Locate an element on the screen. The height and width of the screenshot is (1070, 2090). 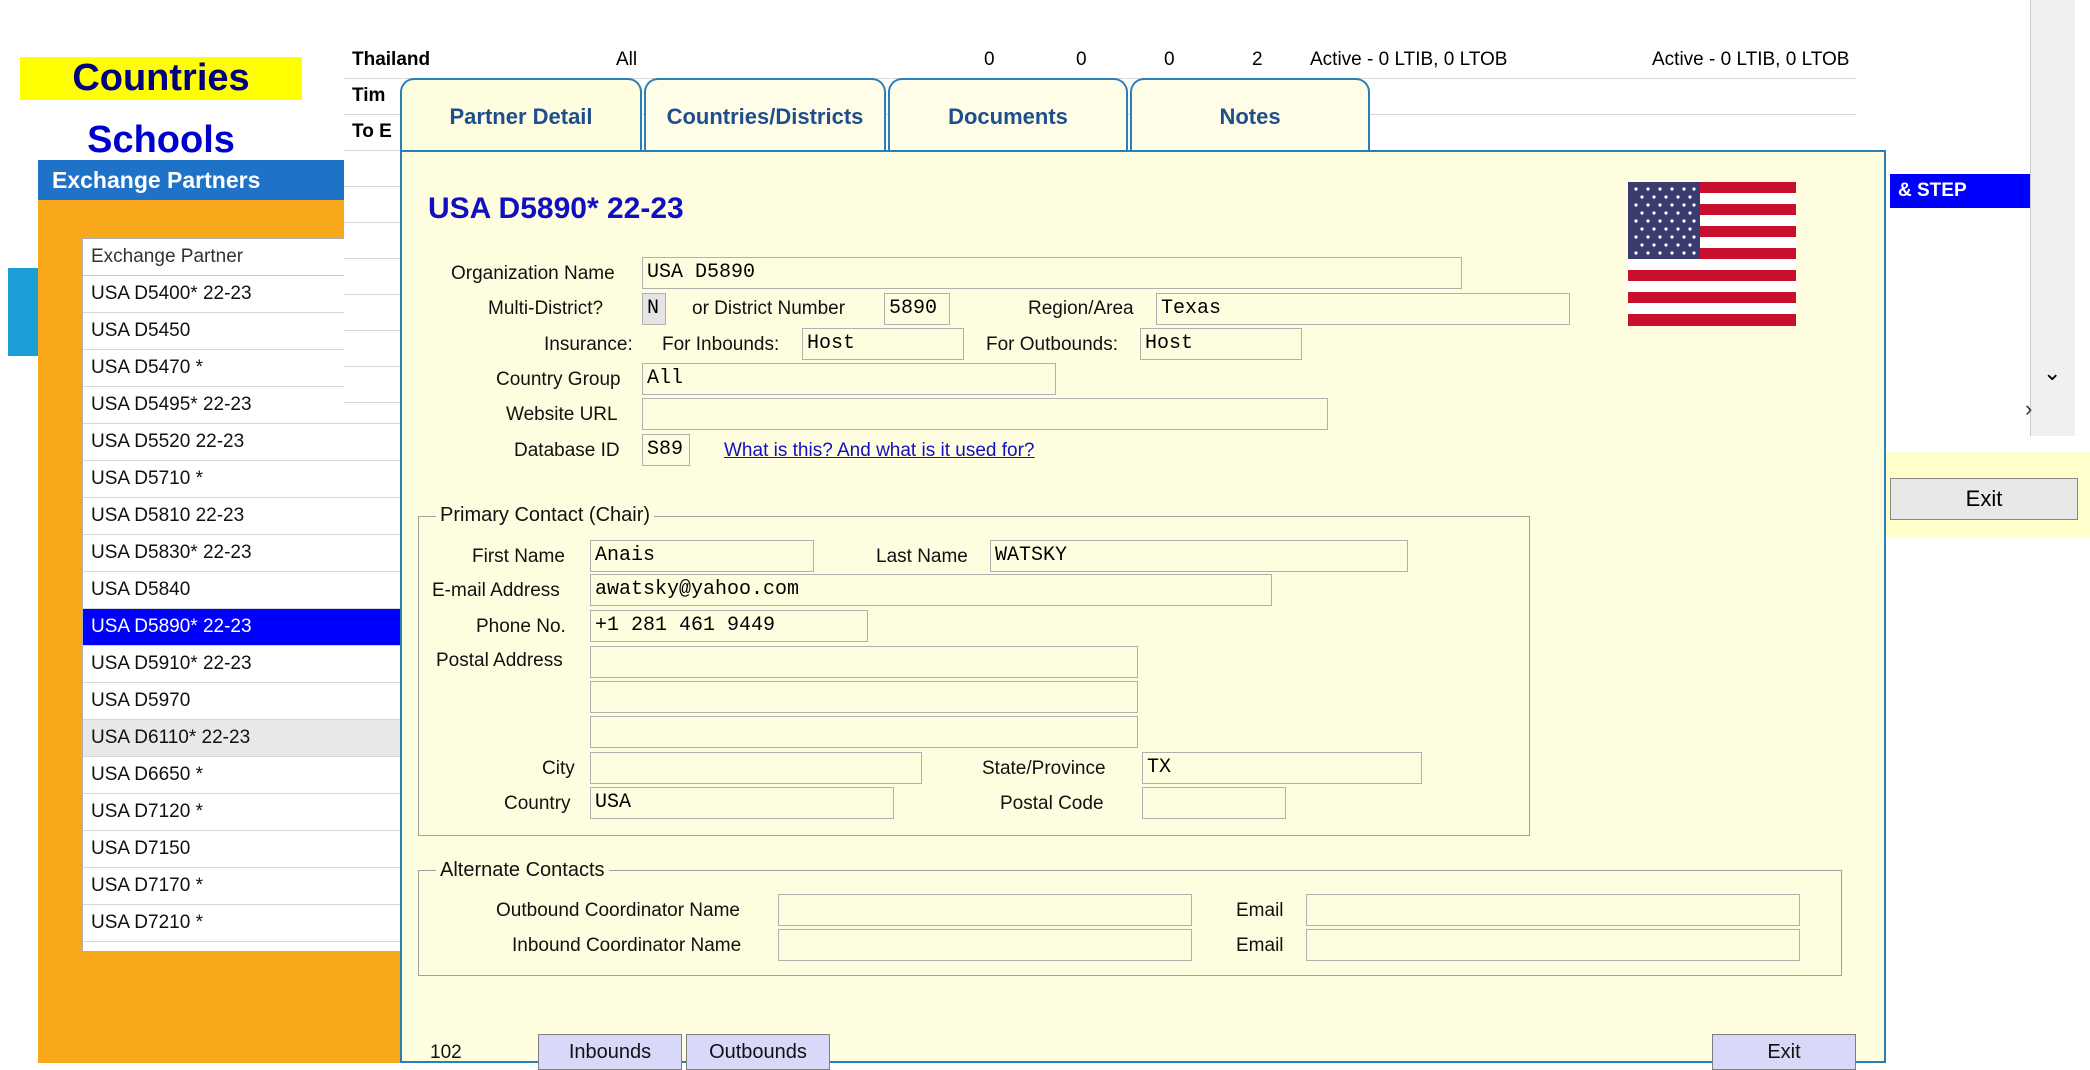
outbound-email-field is located at coordinates (1553, 910).